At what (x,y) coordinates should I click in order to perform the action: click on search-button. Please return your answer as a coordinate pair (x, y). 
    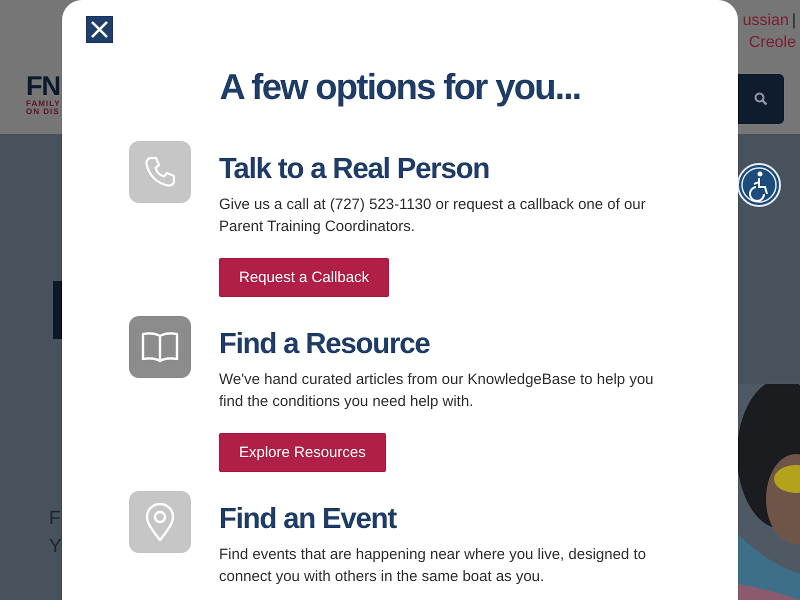
    Looking at the image, I should click on (761, 99).